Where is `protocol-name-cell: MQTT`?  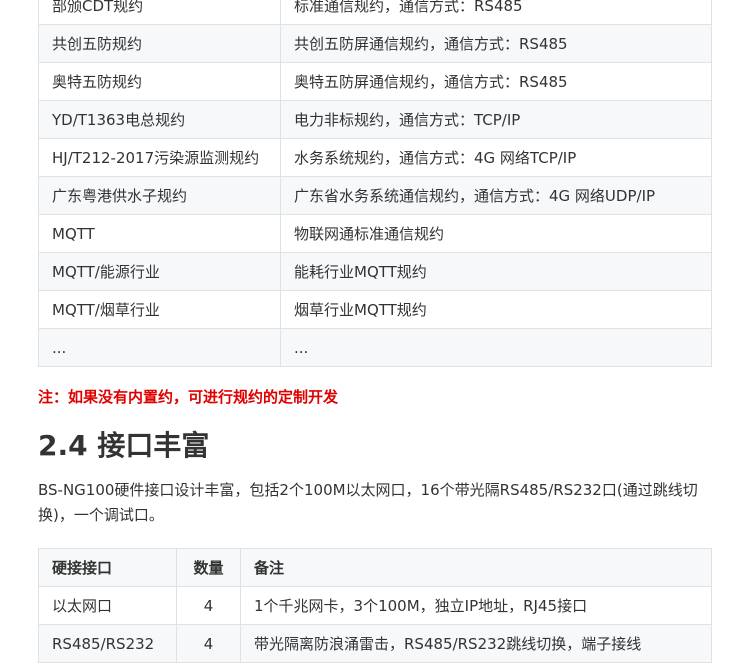 protocol-name-cell: MQTT is located at coordinates (159, 233).